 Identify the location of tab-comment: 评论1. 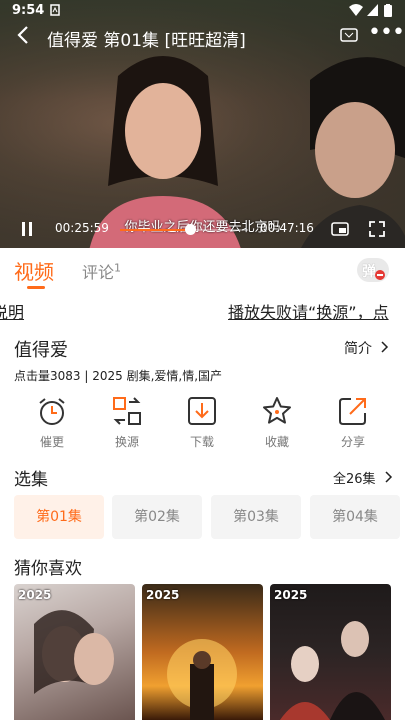
(101, 271).